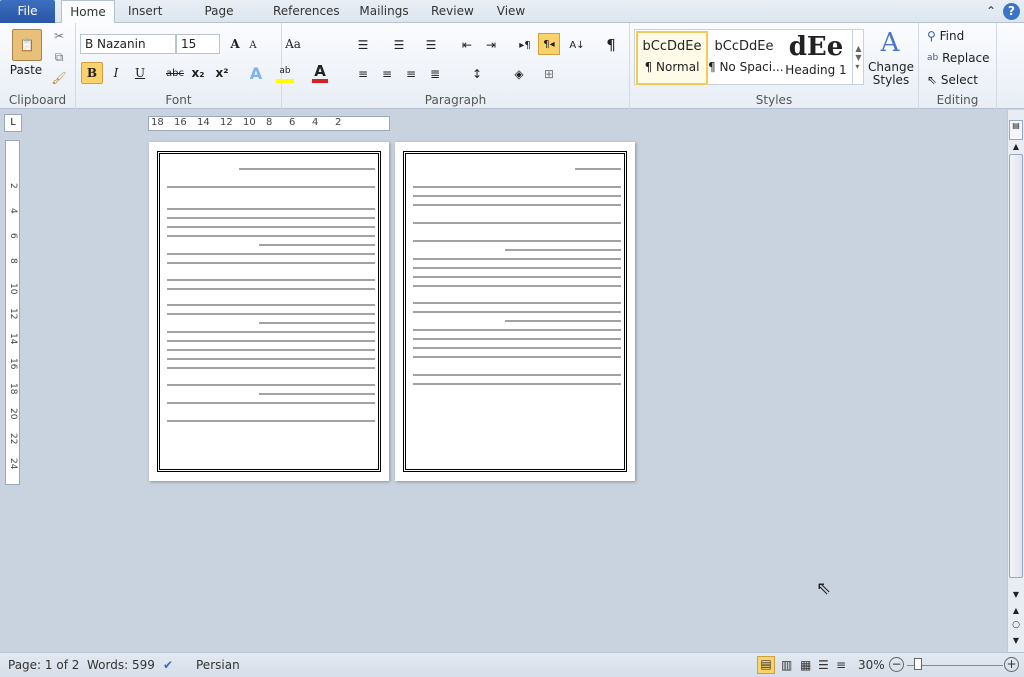 The image size is (1024, 677). I want to click on tab-view: View, so click(511, 11).